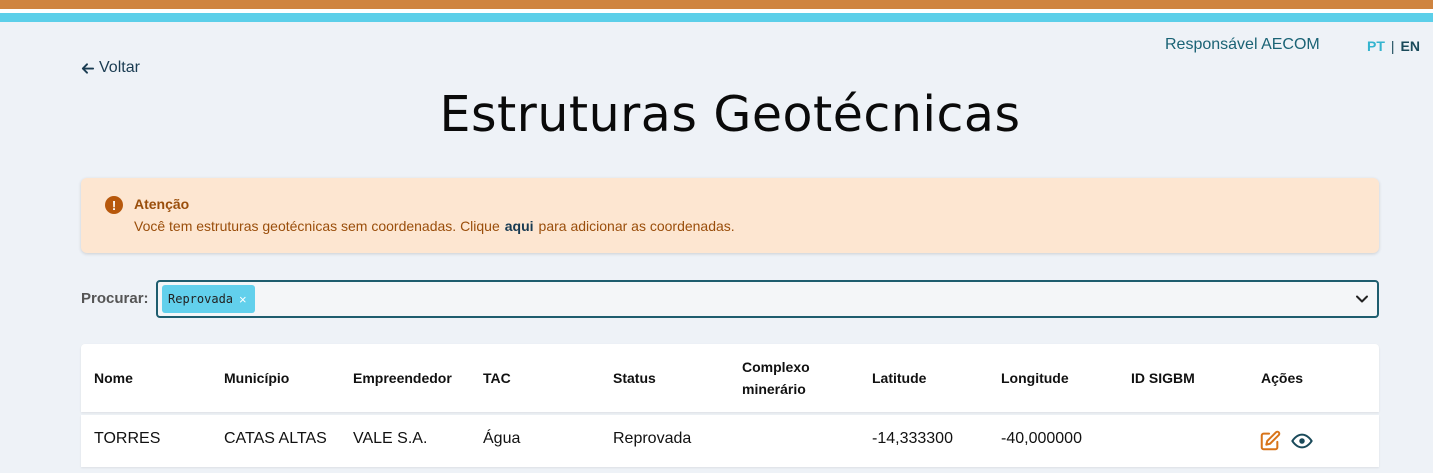  I want to click on cell-latitude: -14,333300, so click(912, 438).